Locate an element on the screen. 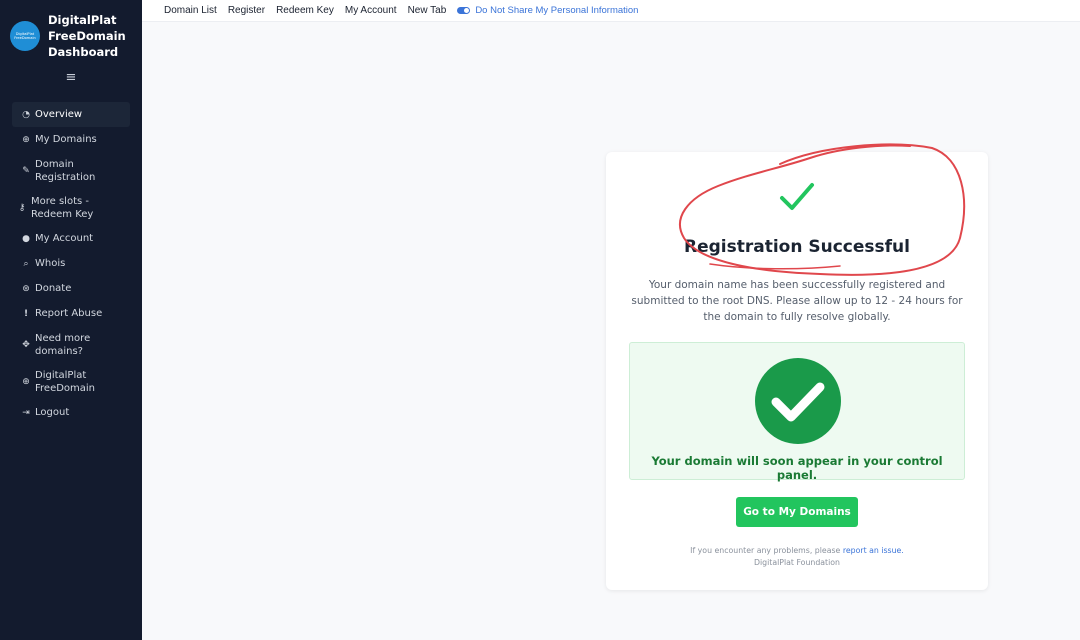 The width and height of the screenshot is (1080, 640). sidebar-item-report-abuse: ! Report Abuse is located at coordinates (71, 313).